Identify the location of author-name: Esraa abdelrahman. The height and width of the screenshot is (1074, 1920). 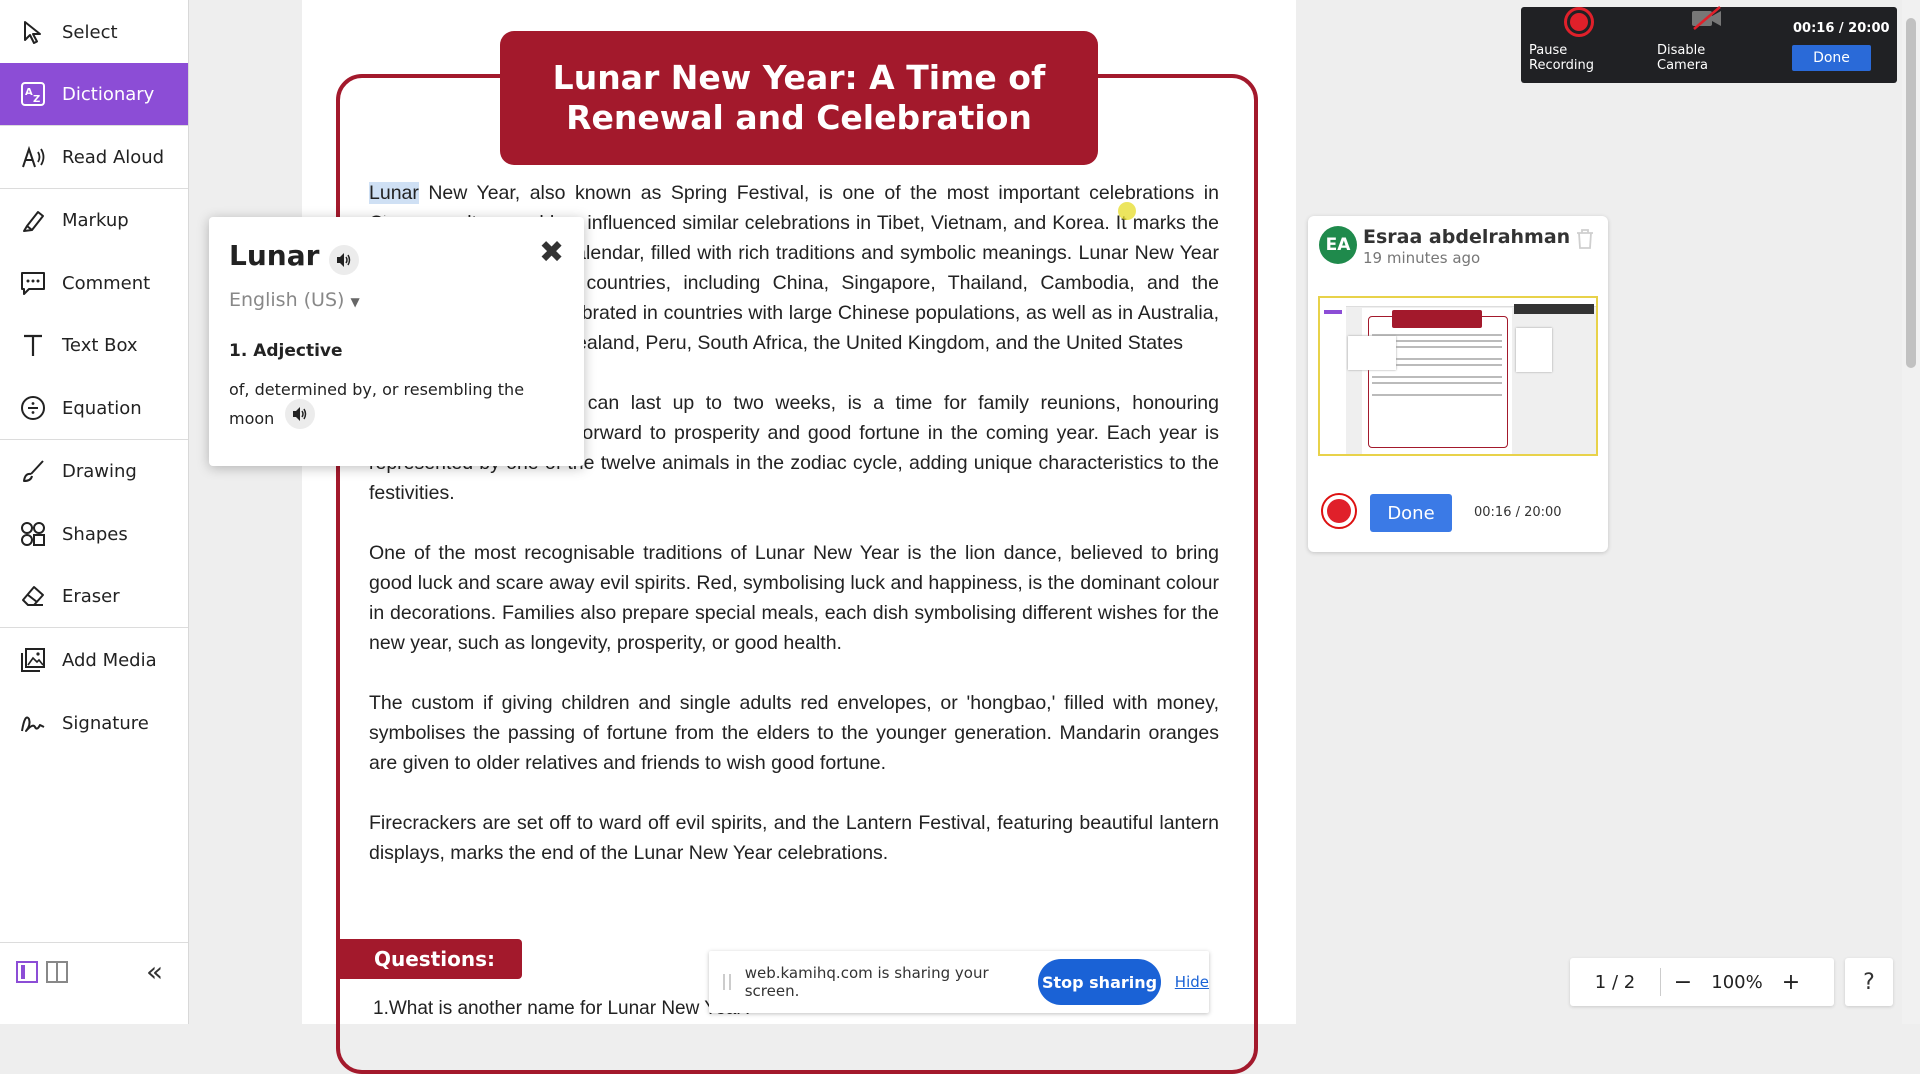
(1467, 237).